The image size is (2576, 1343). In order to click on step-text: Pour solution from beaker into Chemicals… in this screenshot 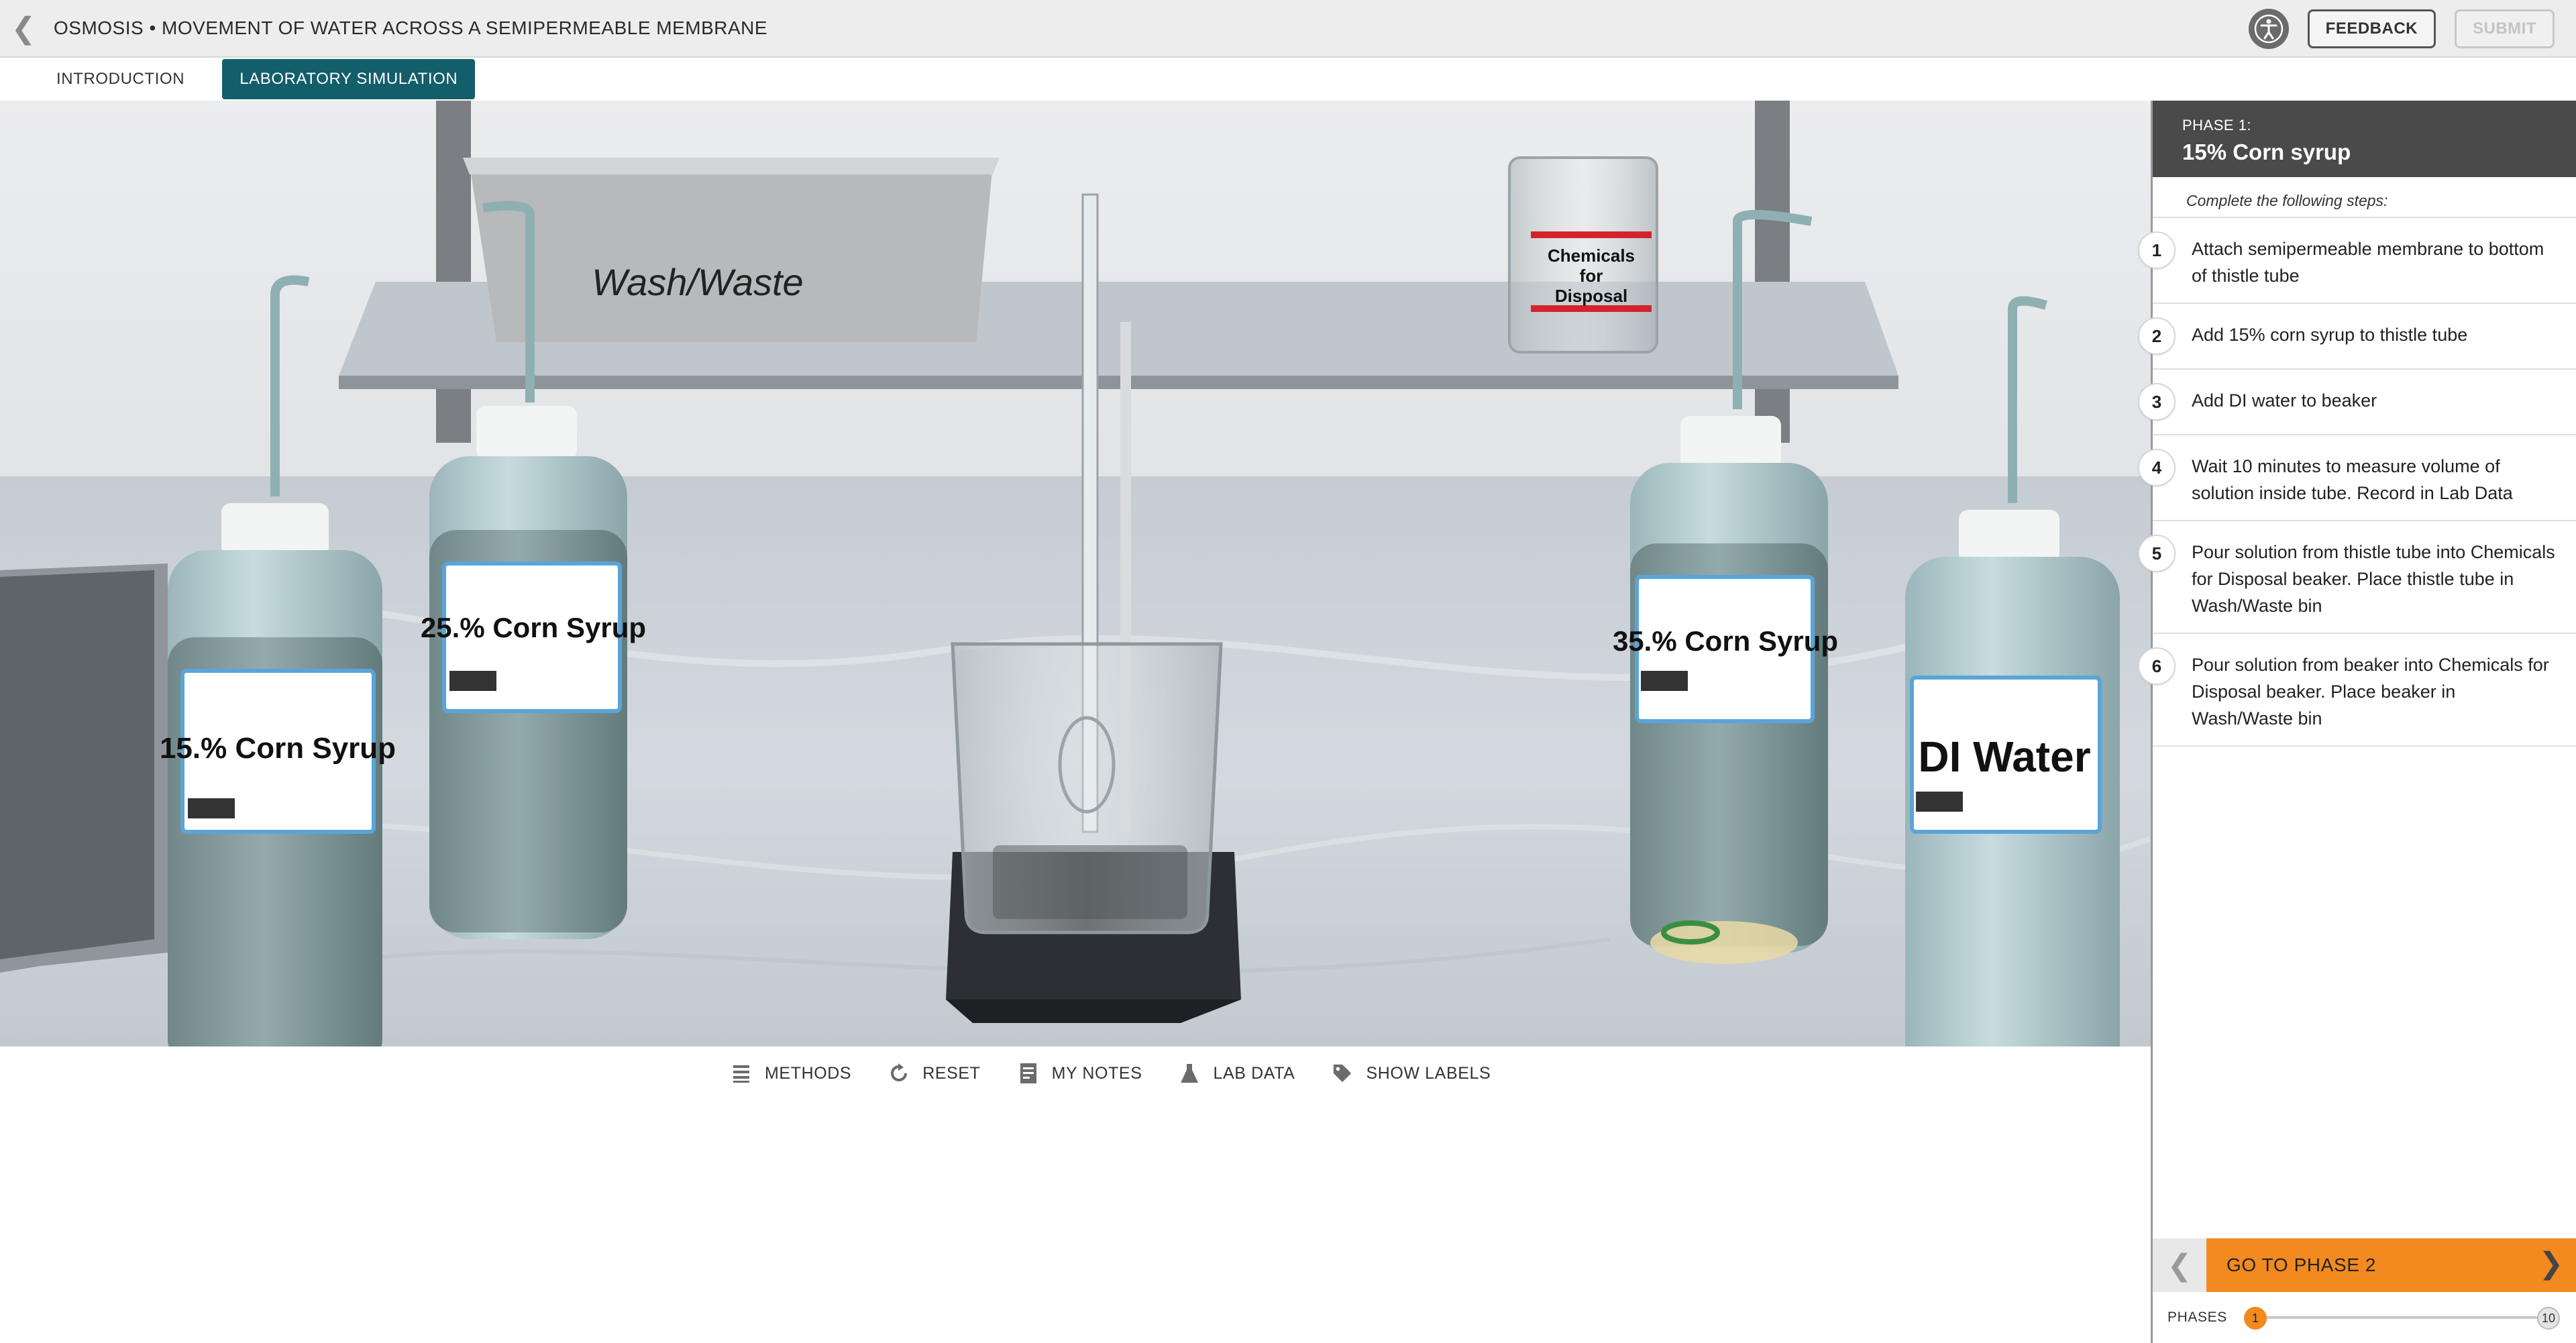, I will do `click(2370, 692)`.